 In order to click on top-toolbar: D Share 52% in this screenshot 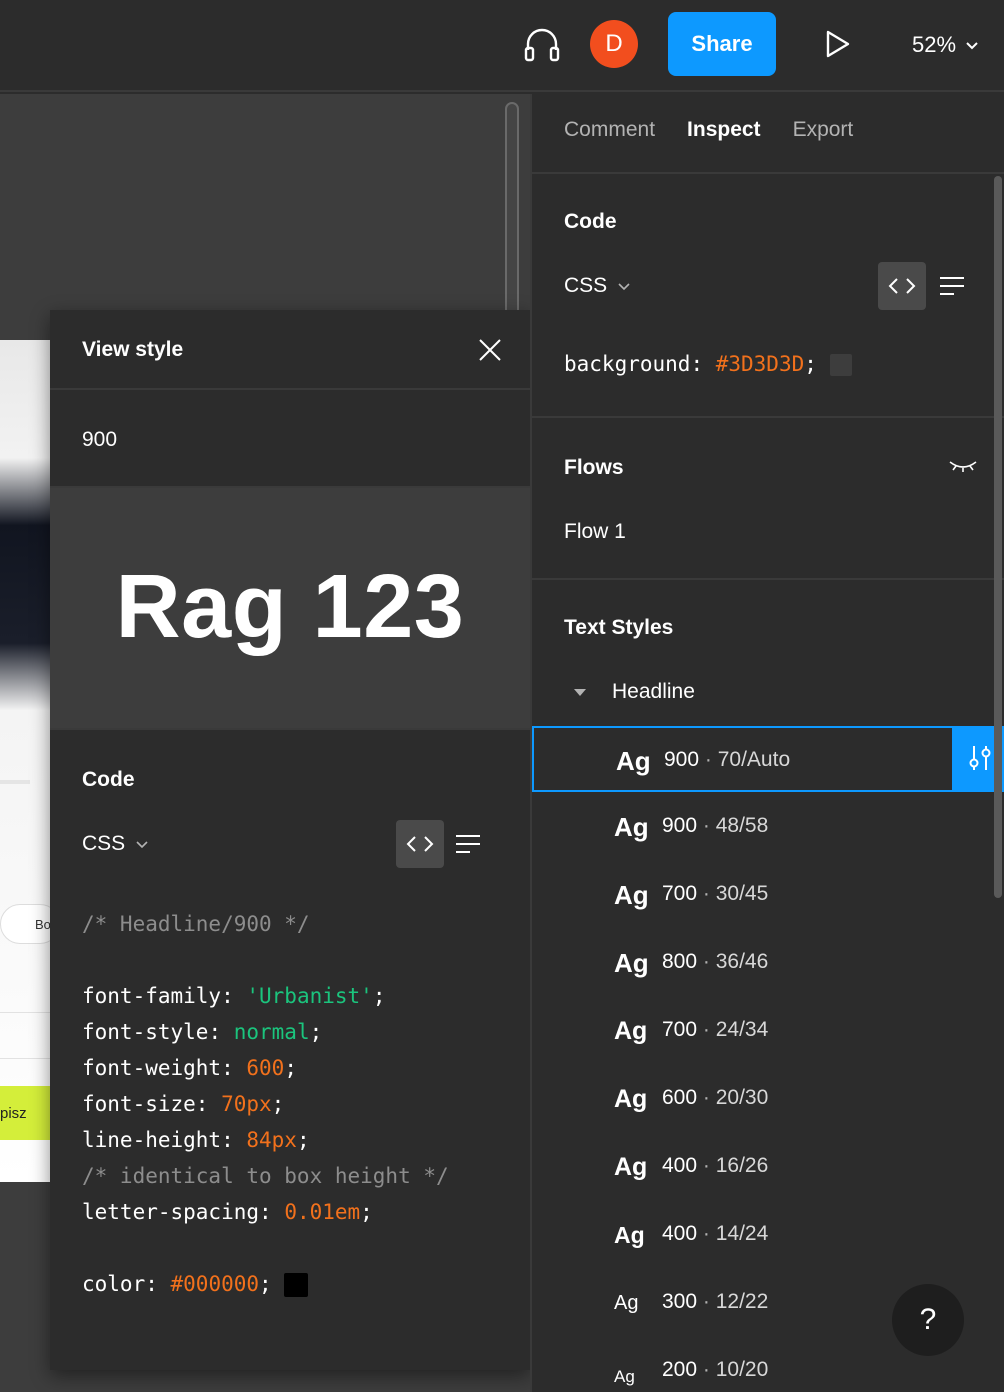, I will do `click(502, 46)`.